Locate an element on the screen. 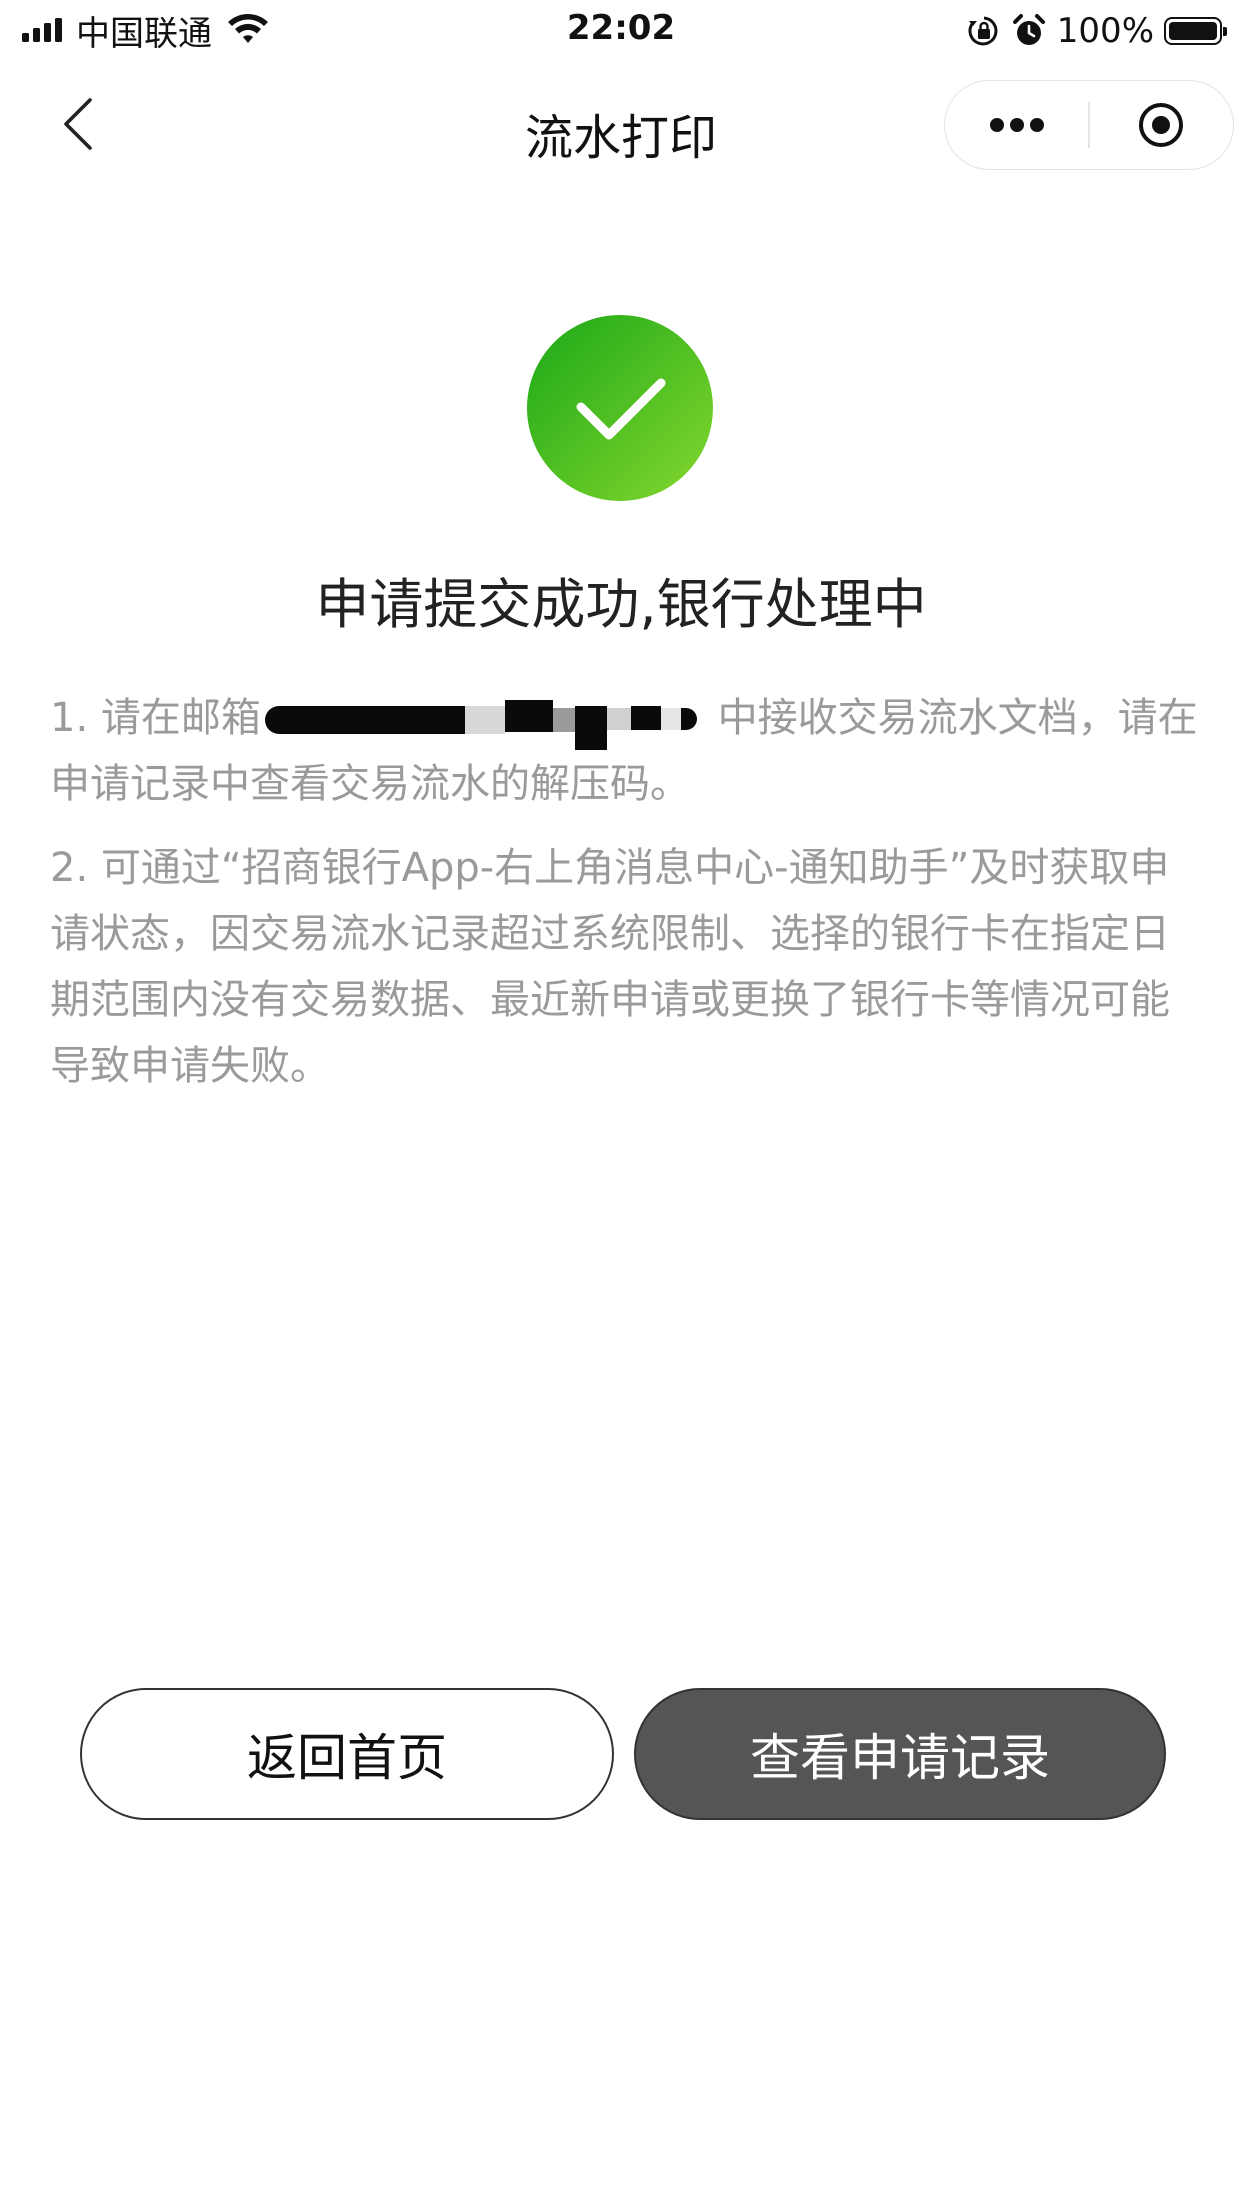 This screenshot has height=2208, width=1242. nav-bar: 流水打印 is located at coordinates (621, 125).